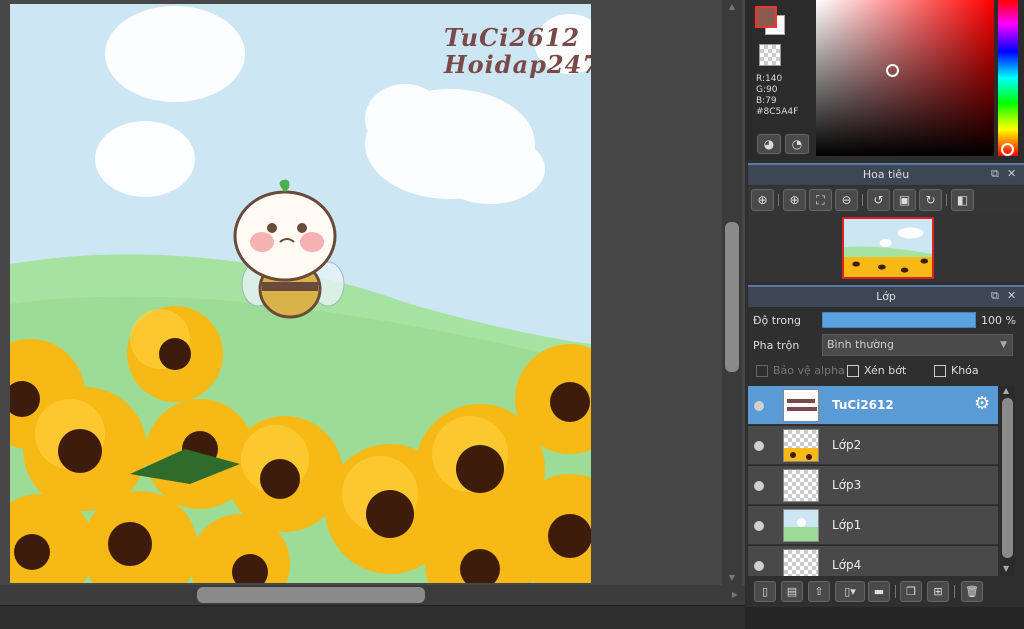 This screenshot has width=1024, height=629. I want to click on transparent-color-swatch, so click(770, 55).